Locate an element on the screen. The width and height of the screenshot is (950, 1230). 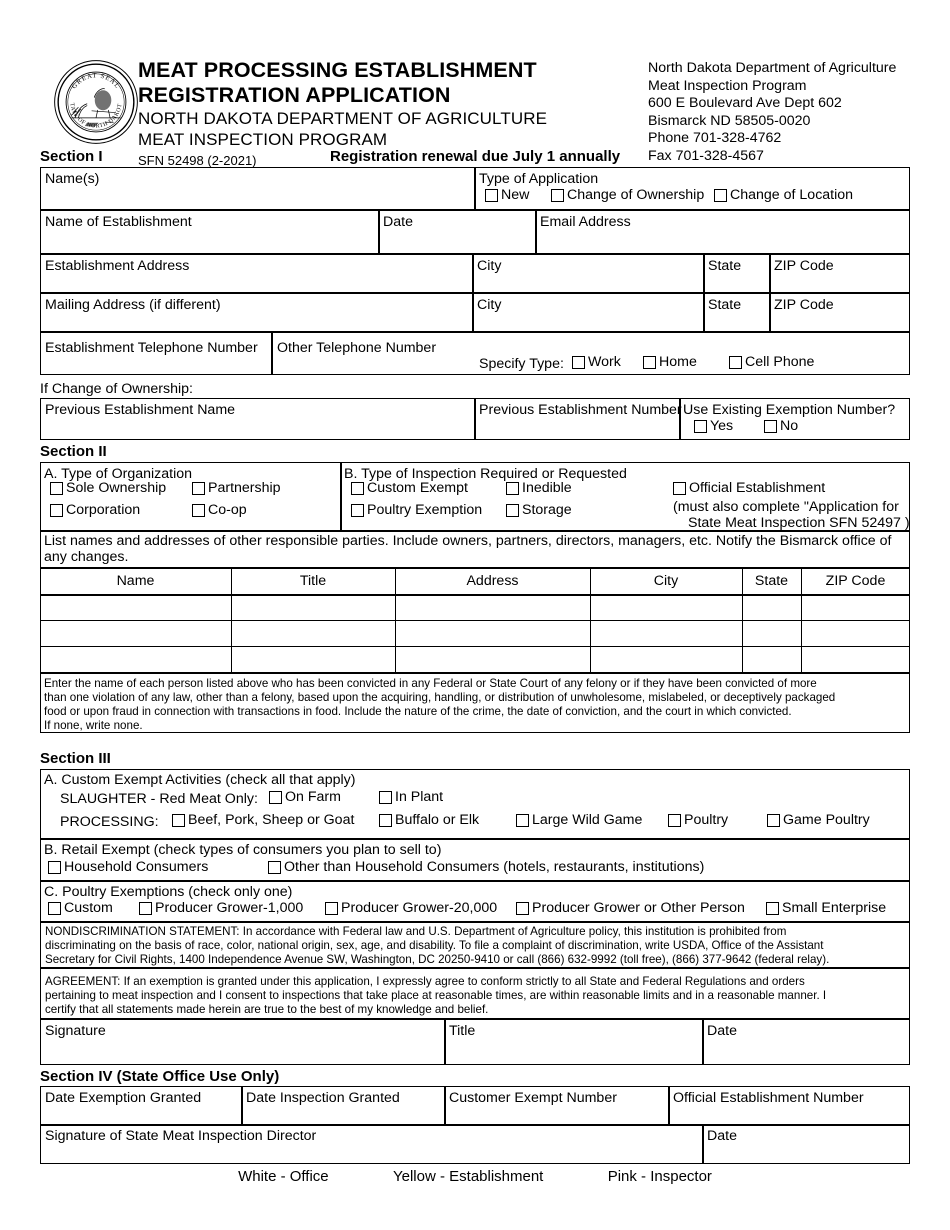
previous-establishment-number-label: Previous Establishment Number is located at coordinates (580, 410).